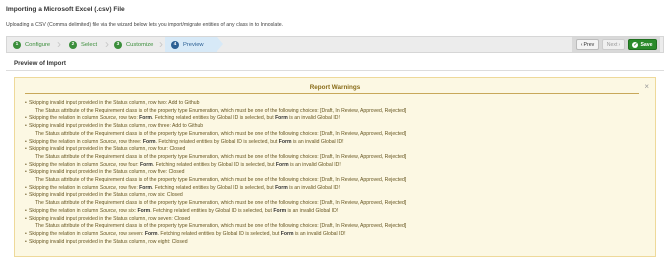 The width and height of the screenshot is (670, 257). Describe the element at coordinates (38, 44) in the screenshot. I see `step-label: Configure` at that location.